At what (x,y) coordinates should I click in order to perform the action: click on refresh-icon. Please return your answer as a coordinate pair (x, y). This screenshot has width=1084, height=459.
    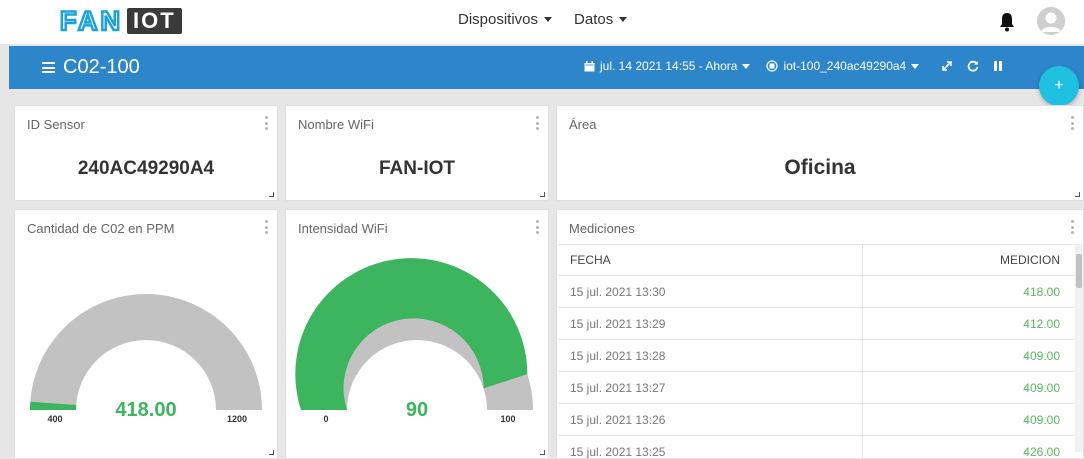
    Looking at the image, I should click on (973, 66).